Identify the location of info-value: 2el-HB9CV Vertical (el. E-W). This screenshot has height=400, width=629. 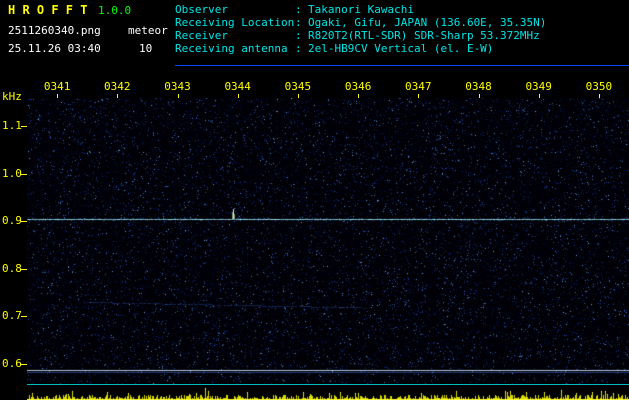
(401, 48).